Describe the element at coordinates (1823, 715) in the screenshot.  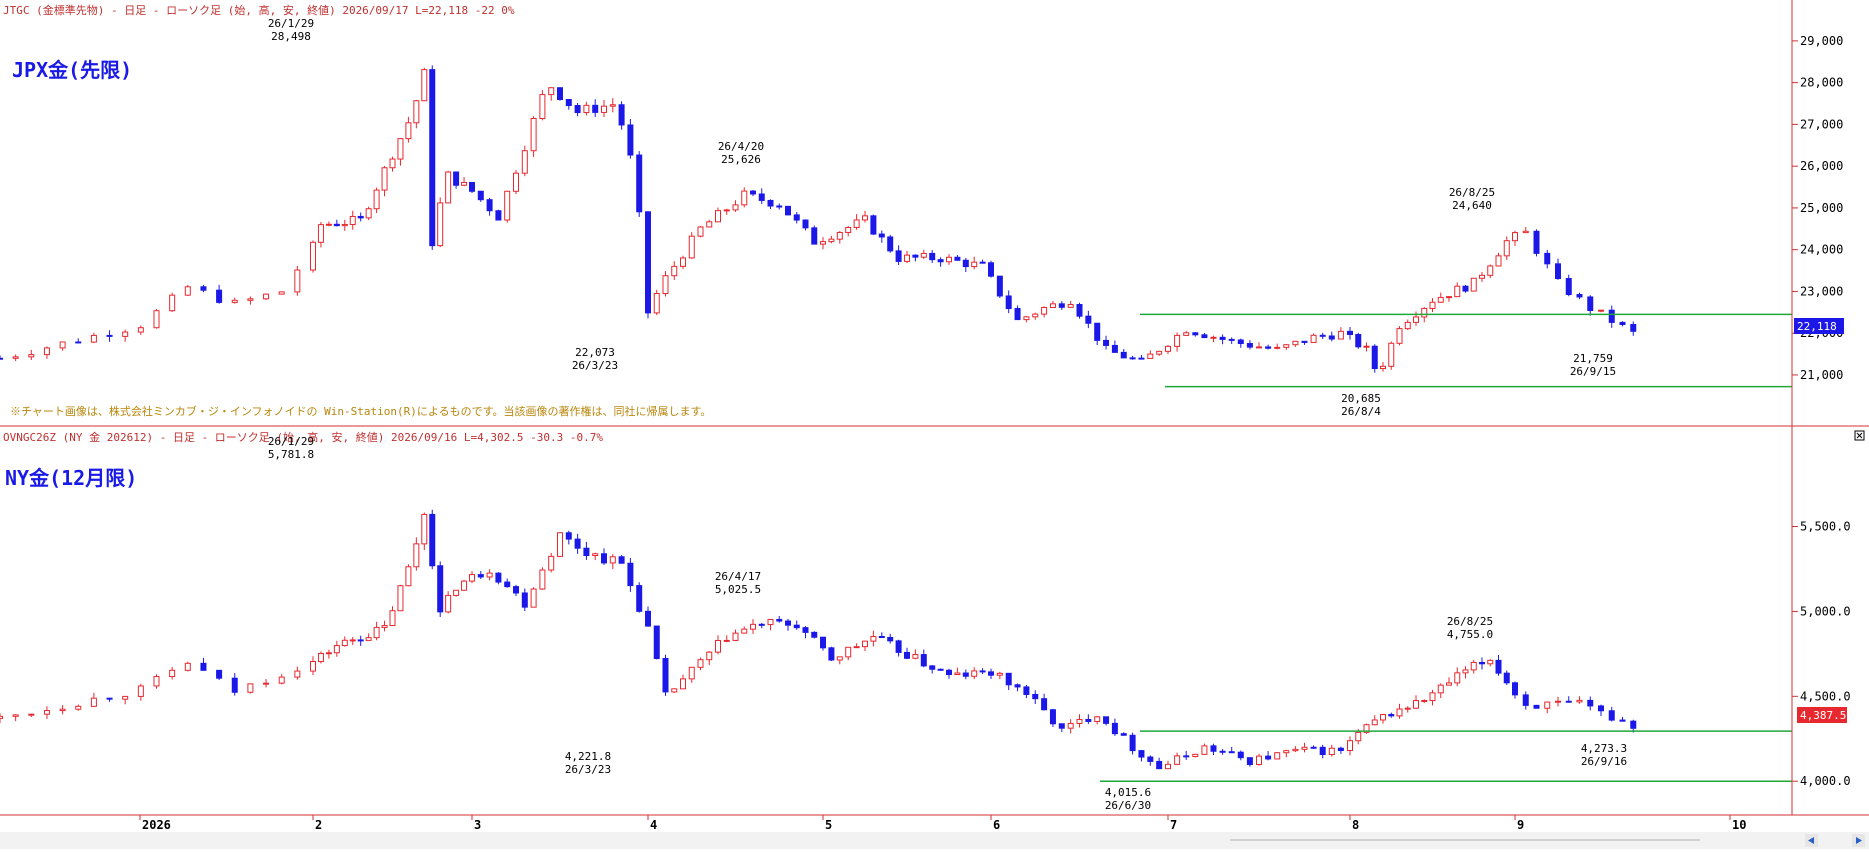
I see `bottom-last-price: 4,387.5` at that location.